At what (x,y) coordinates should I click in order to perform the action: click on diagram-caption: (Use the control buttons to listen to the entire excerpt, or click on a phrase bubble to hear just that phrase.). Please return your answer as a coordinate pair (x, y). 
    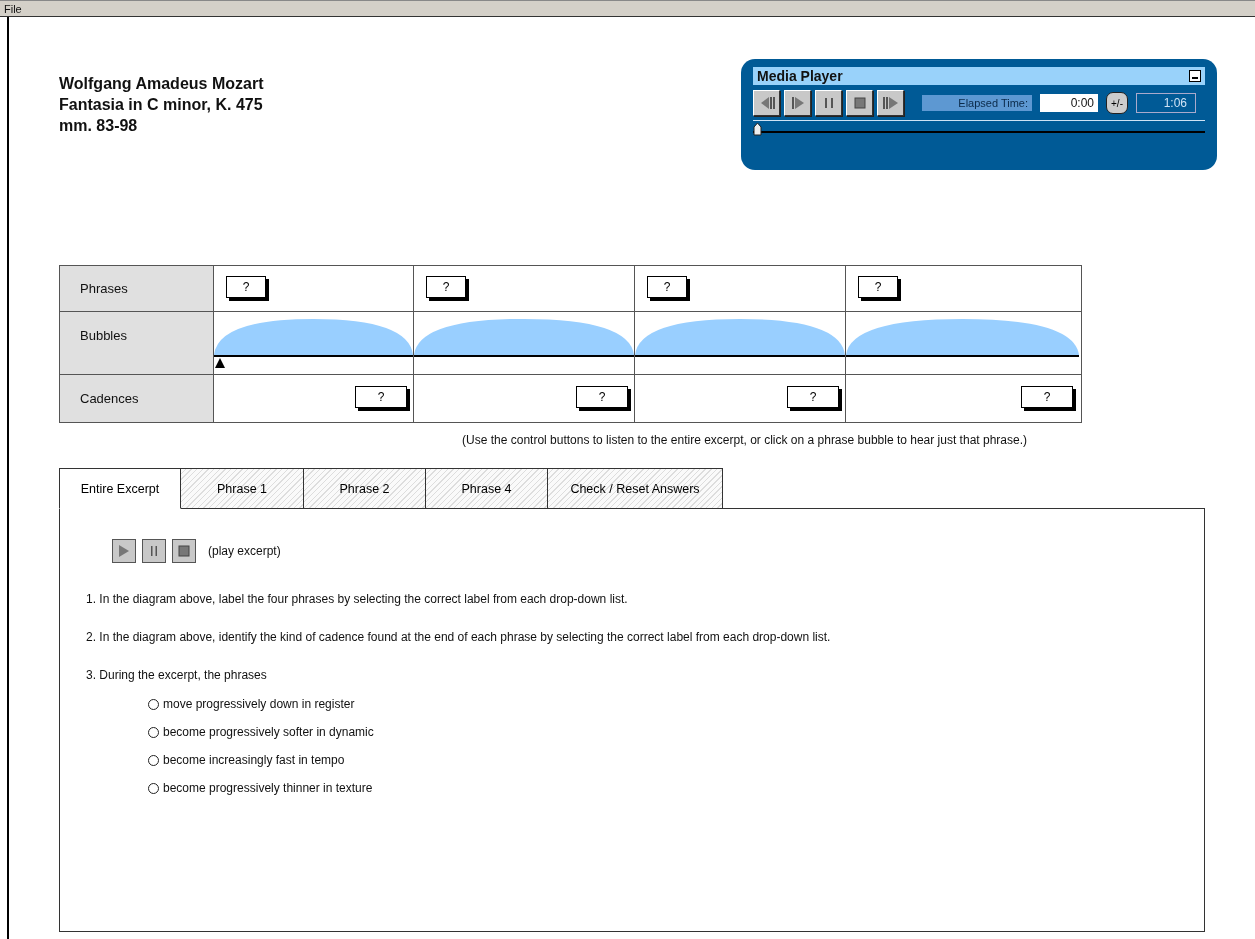
    Looking at the image, I should click on (744, 440).